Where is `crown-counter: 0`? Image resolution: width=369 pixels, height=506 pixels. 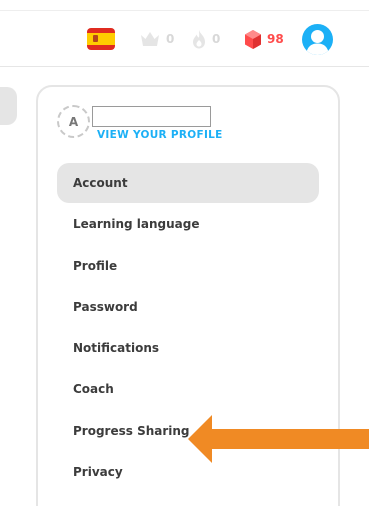
crown-counter: 0 is located at coordinates (156, 39).